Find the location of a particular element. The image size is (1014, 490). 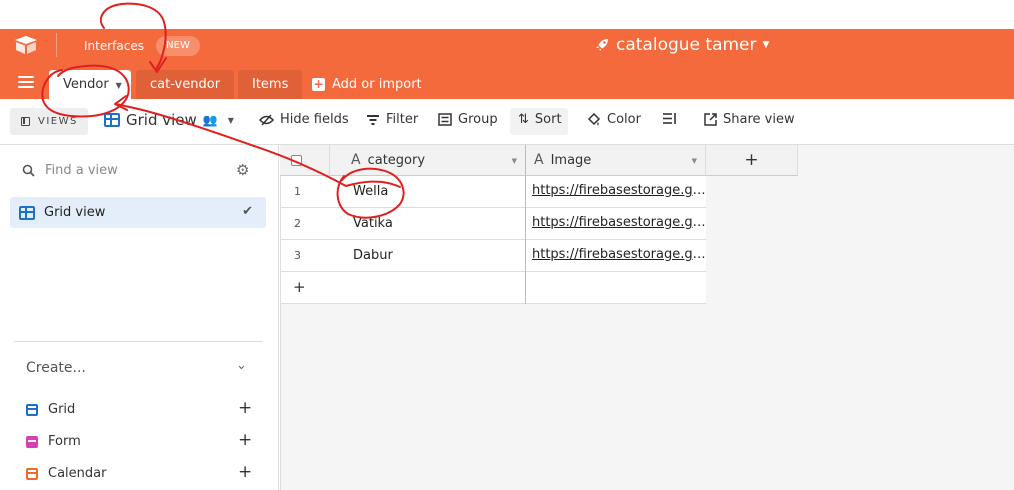

sort-icon: ⇅ is located at coordinates (523, 119).